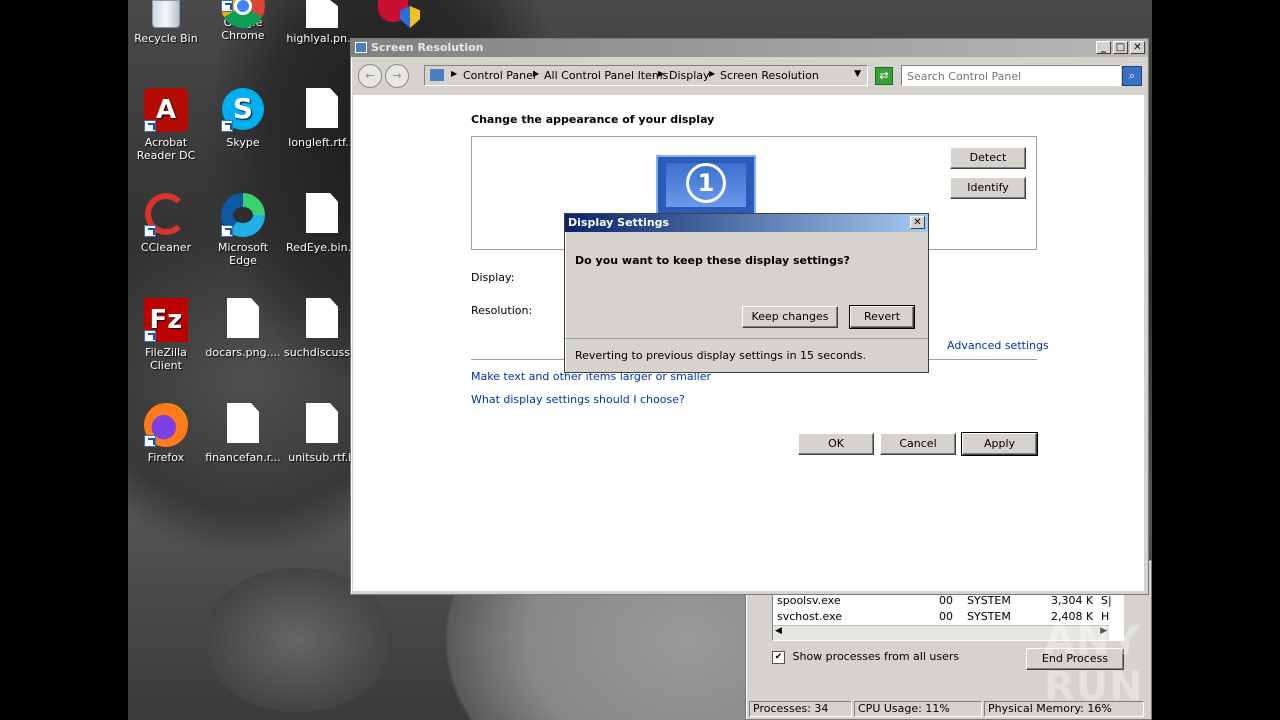  Describe the element at coordinates (166, 320) in the screenshot. I see `filezilla-icon: Fz` at that location.